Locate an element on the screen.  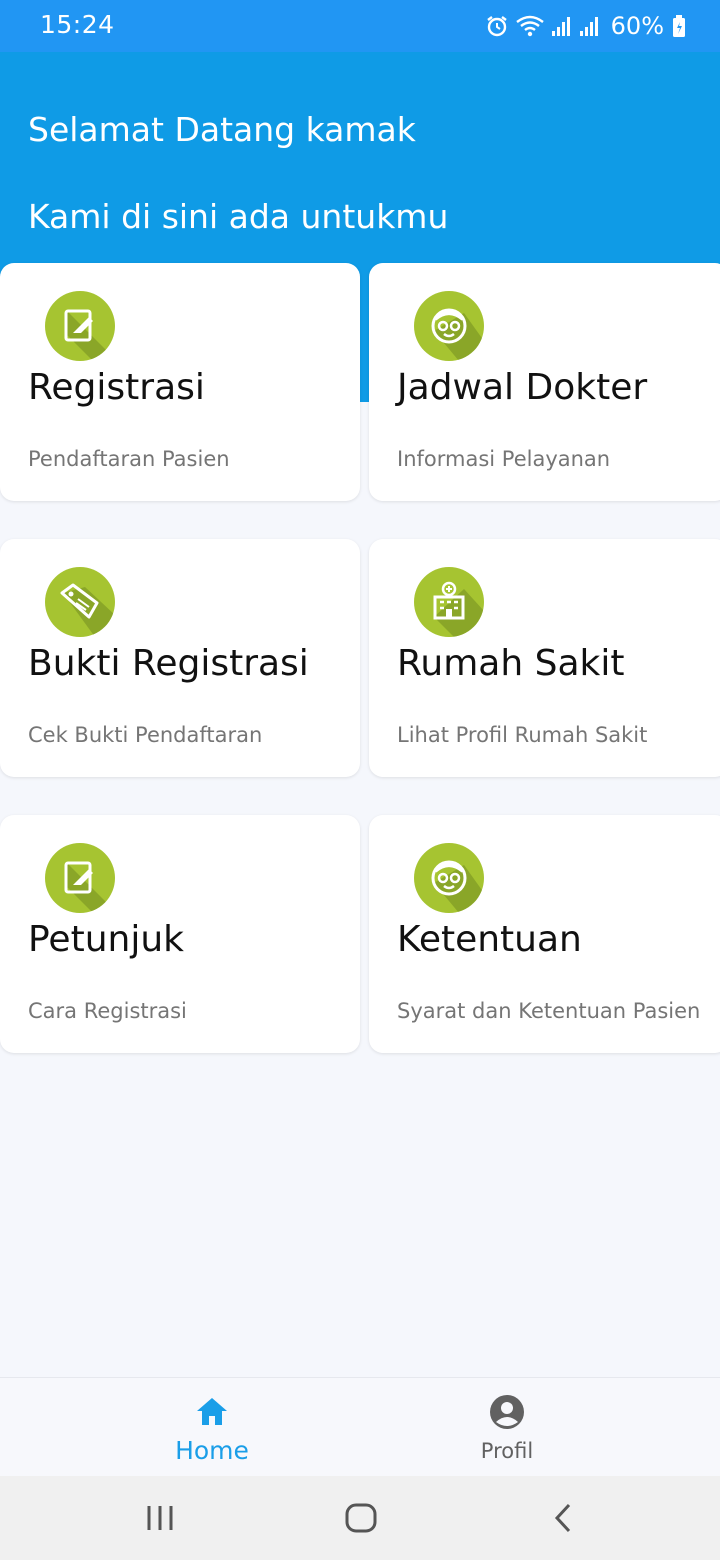
welcome-text: Selamat Datang kamak is located at coordinates (222, 129).